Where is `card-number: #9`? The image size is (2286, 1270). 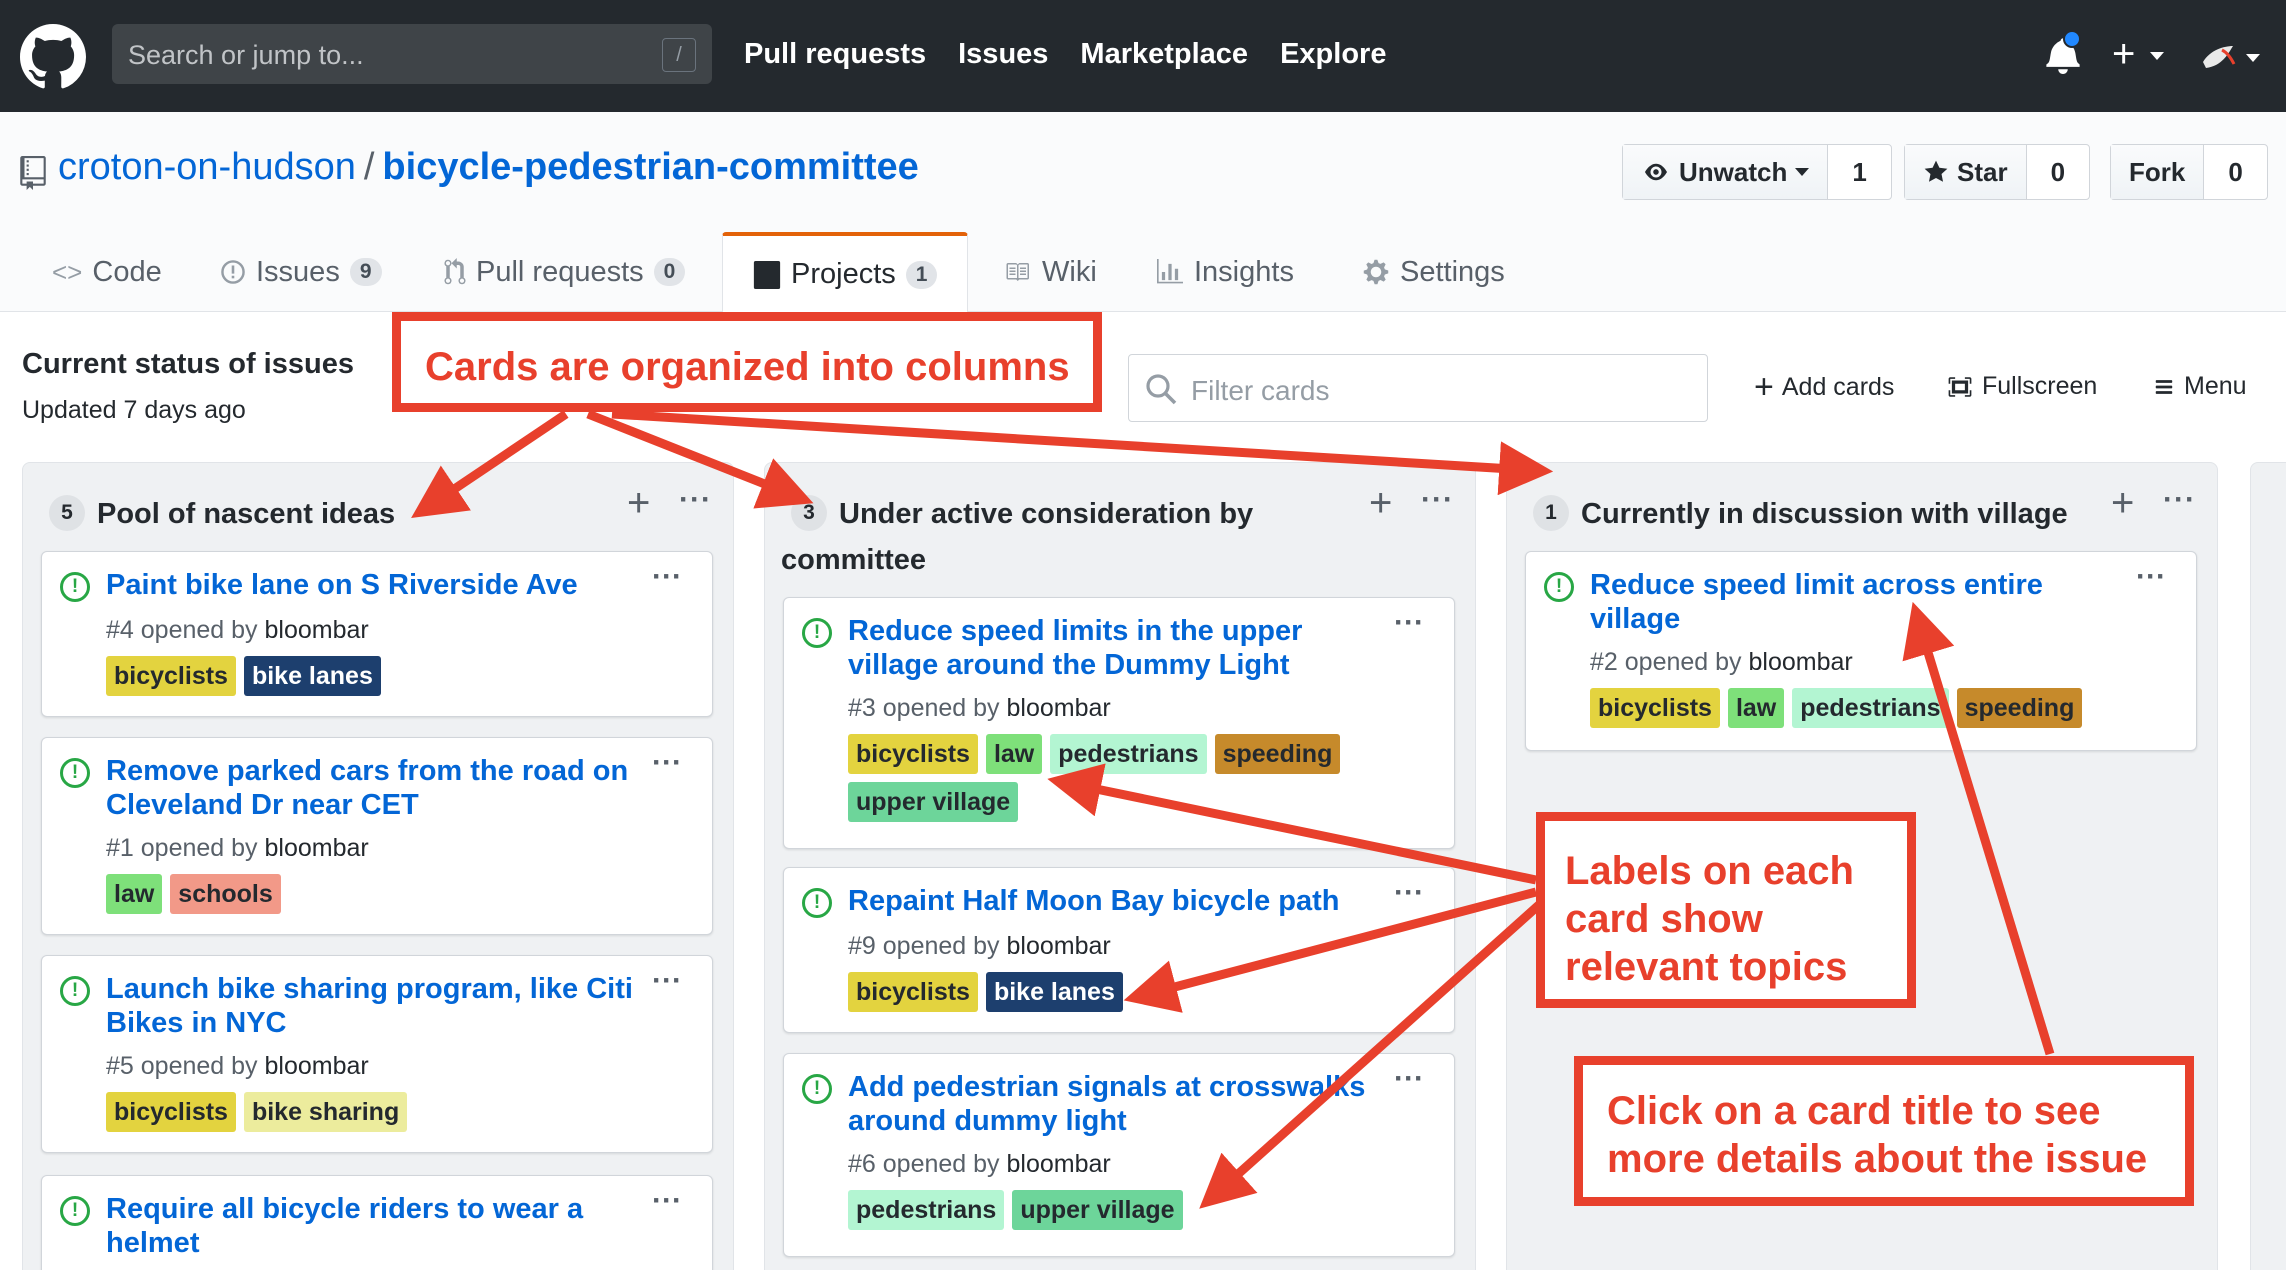 card-number: #9 is located at coordinates (862, 946).